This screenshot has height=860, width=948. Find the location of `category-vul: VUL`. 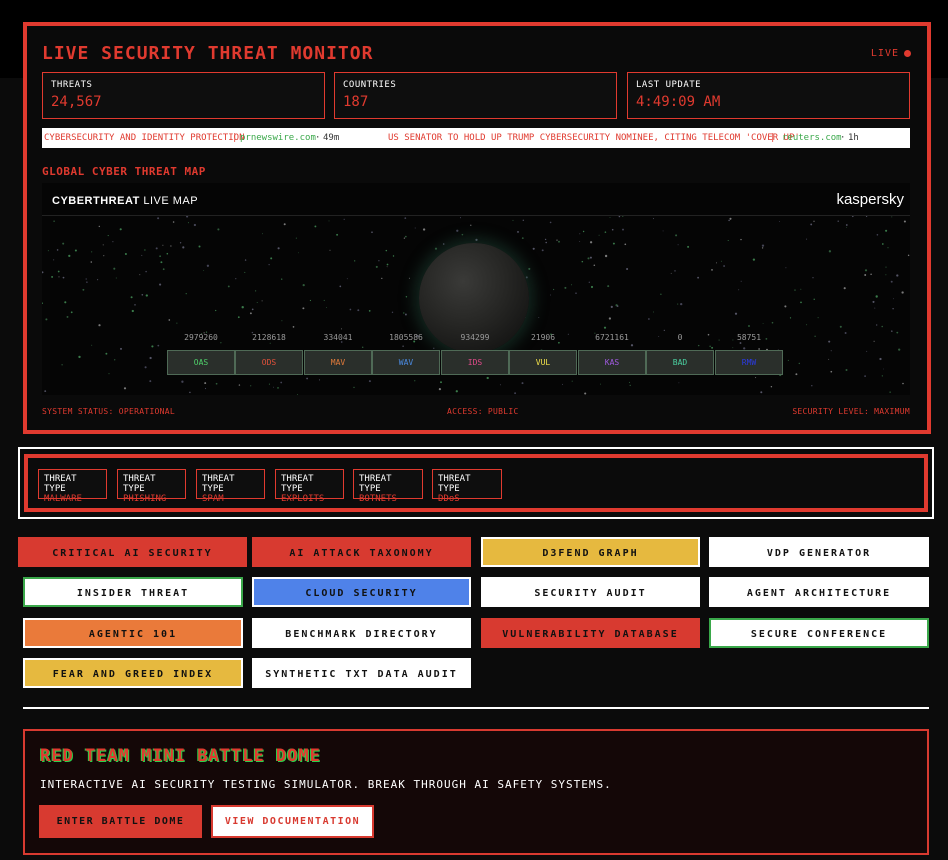

category-vul: VUL is located at coordinates (543, 362).